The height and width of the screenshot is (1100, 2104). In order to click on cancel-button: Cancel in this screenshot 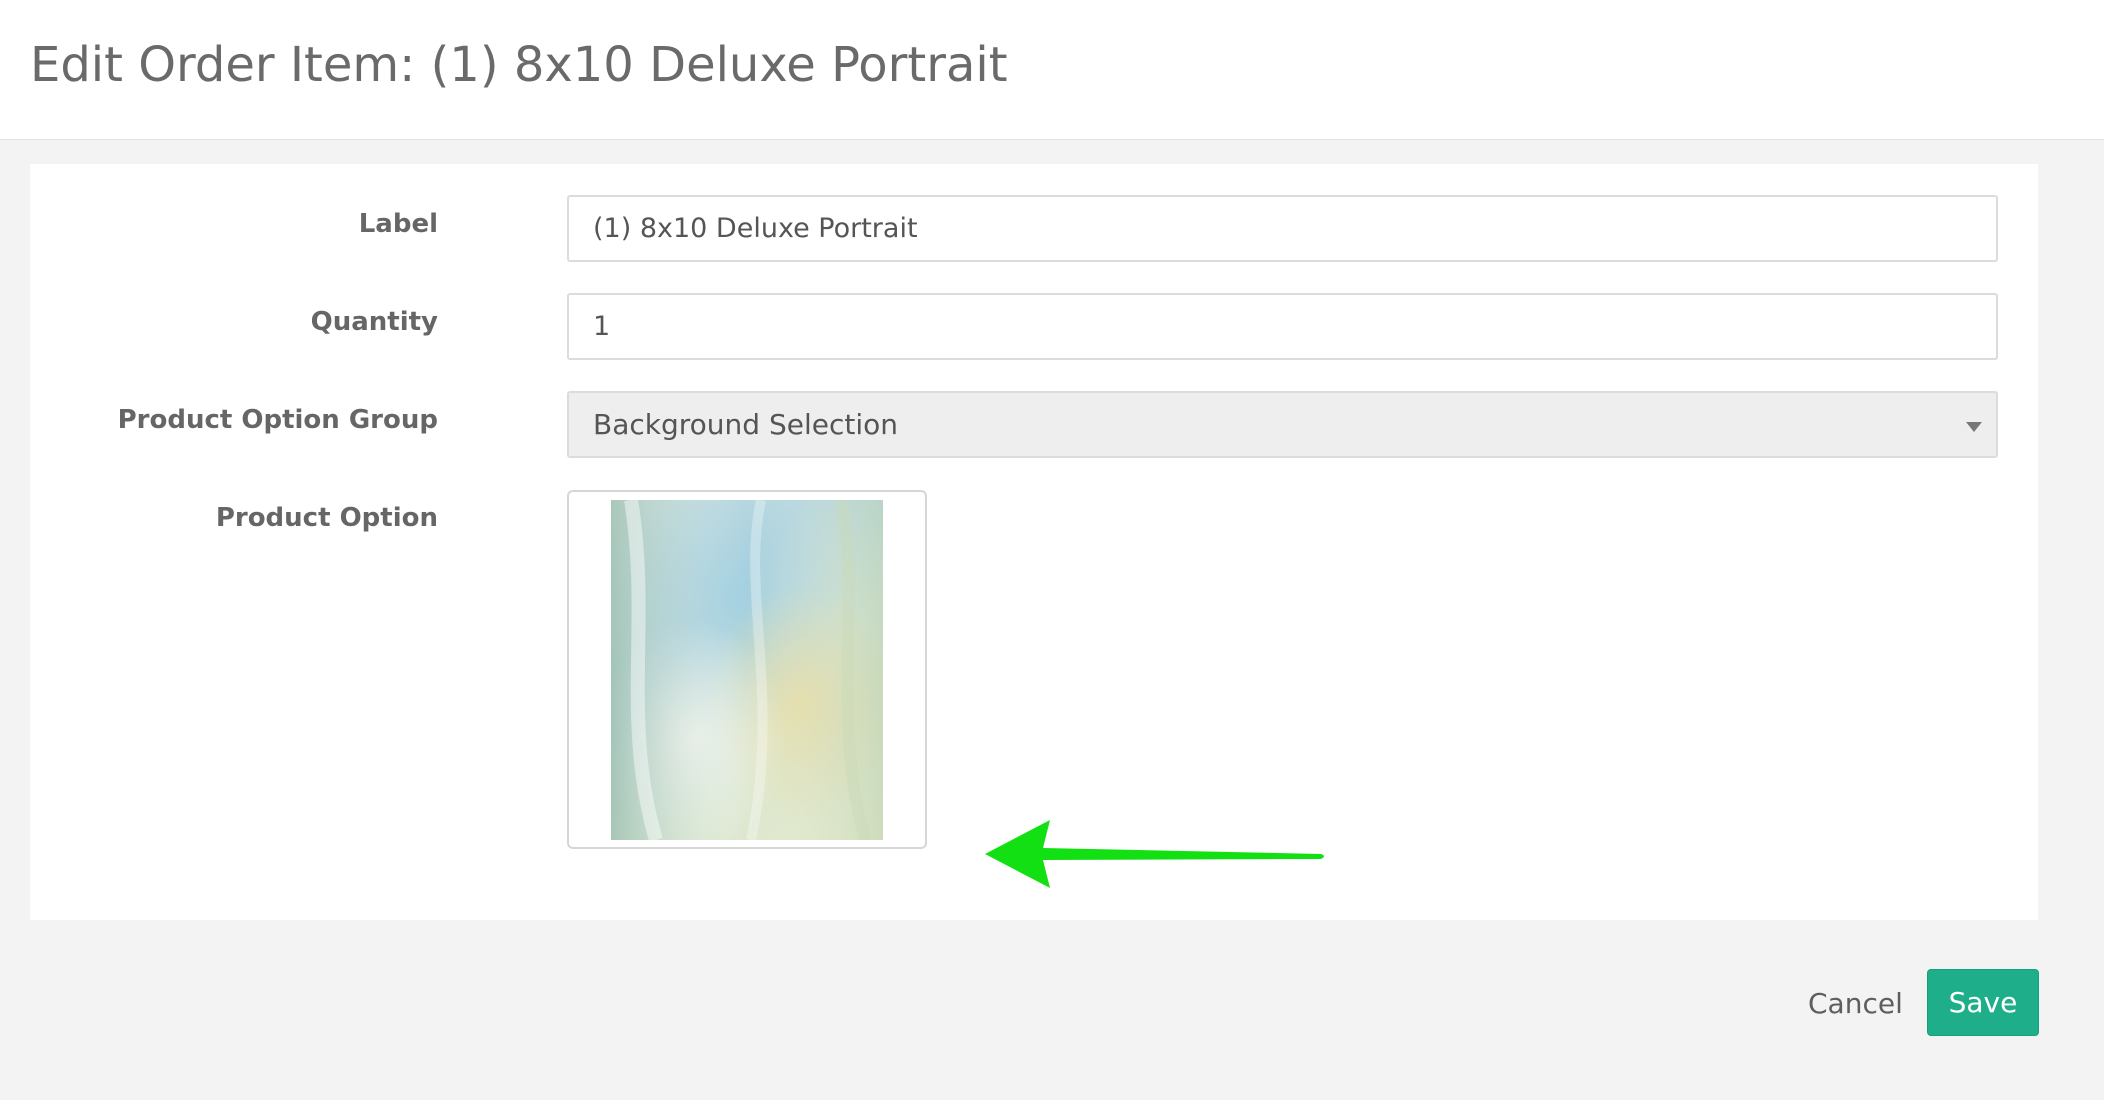, I will do `click(1855, 1004)`.